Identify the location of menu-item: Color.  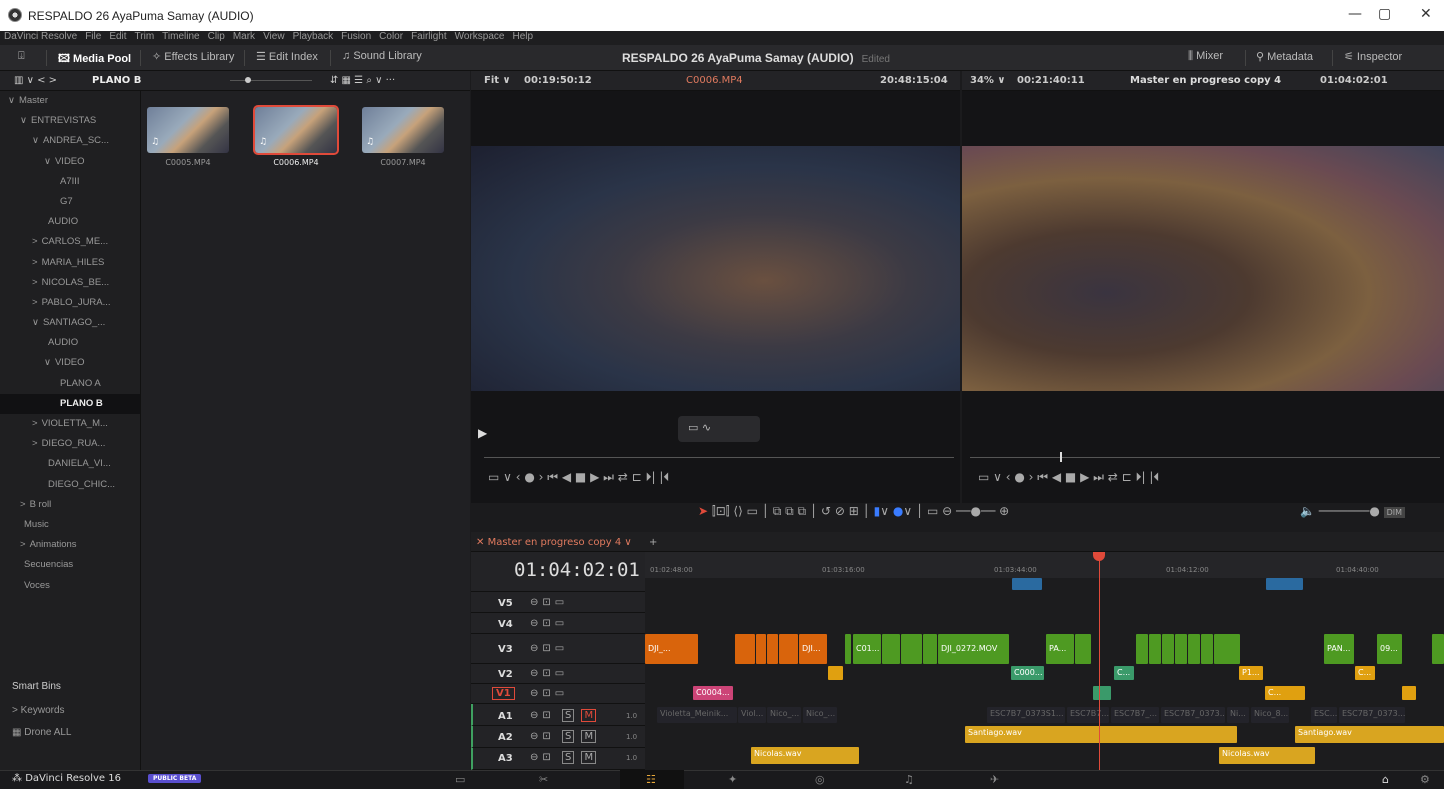
(391, 36).